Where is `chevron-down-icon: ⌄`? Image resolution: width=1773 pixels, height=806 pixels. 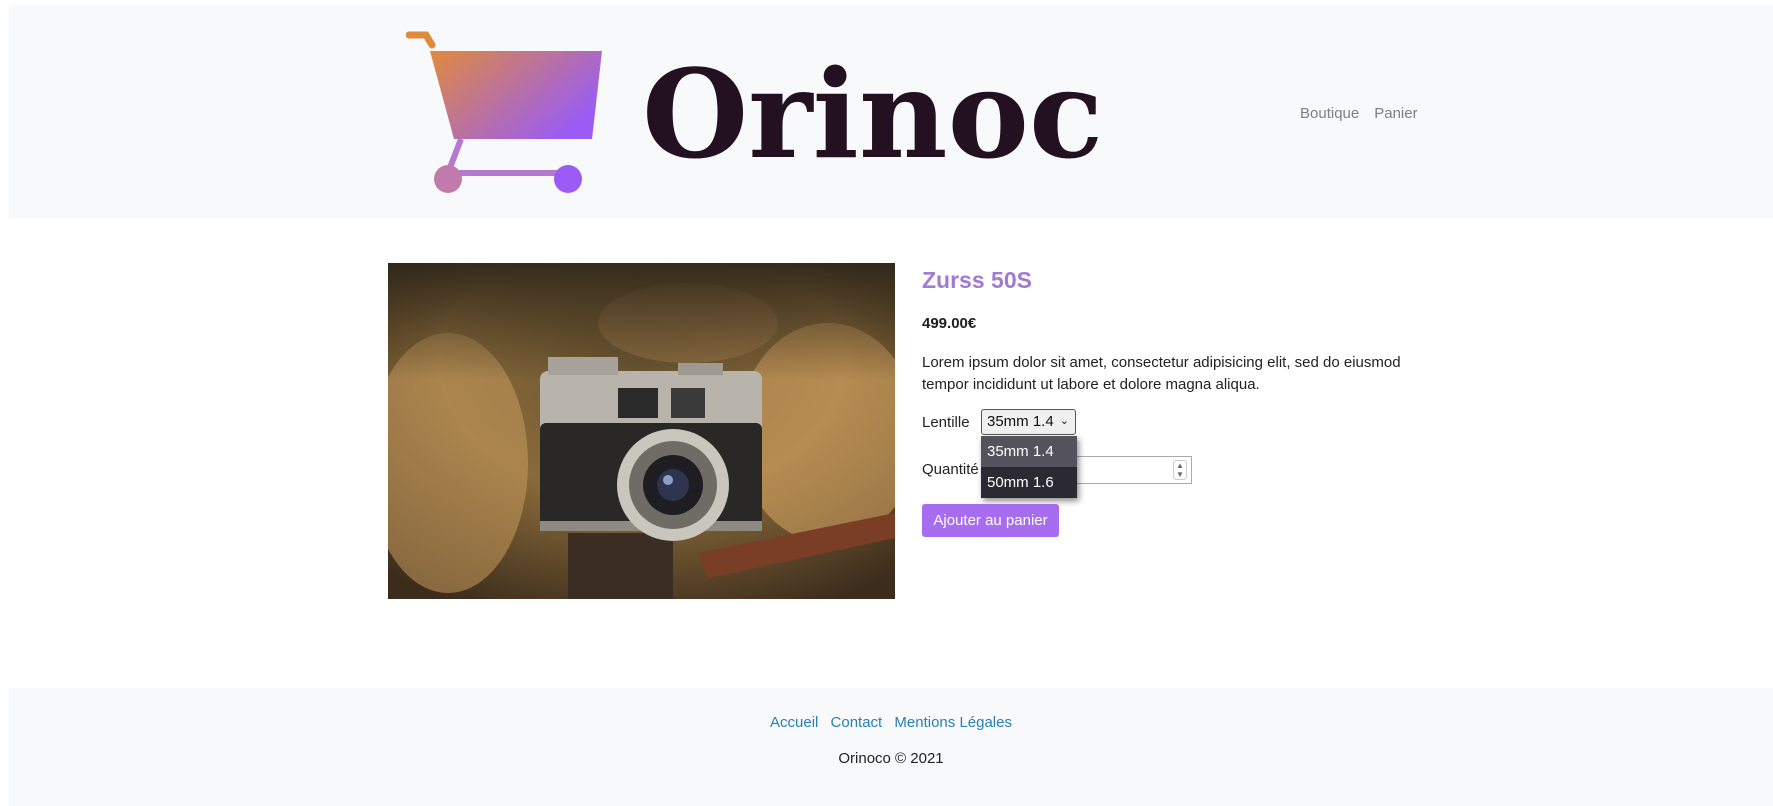 chevron-down-icon: ⌄ is located at coordinates (1064, 421).